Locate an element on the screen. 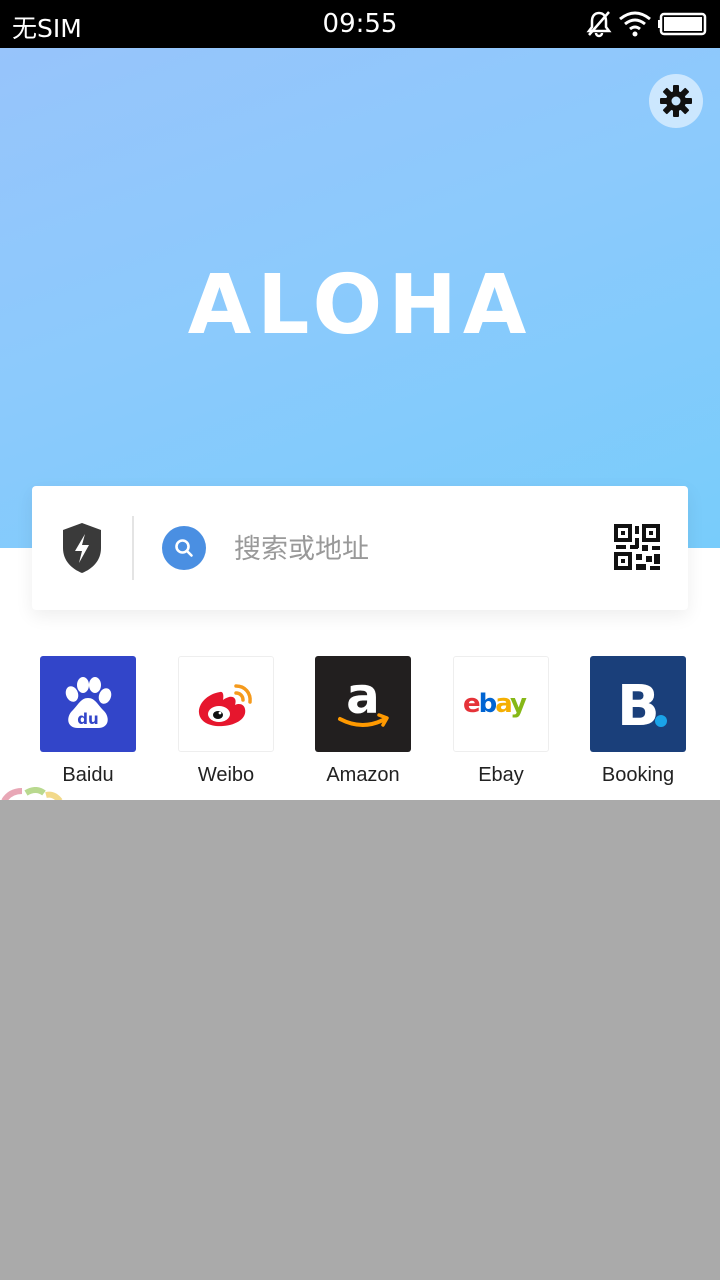 This screenshot has width=720, height=1280. shortcut-ebay: ebay Ebay is located at coordinates (501, 721).